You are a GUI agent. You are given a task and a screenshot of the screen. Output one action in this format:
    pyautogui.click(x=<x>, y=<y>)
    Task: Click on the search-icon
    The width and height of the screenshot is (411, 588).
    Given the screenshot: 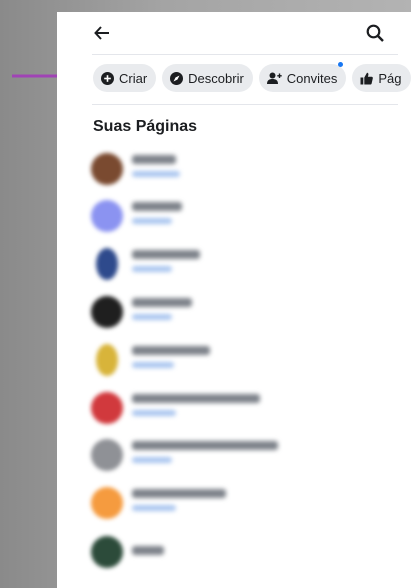 What is the action you would take?
    pyautogui.click(x=375, y=33)
    